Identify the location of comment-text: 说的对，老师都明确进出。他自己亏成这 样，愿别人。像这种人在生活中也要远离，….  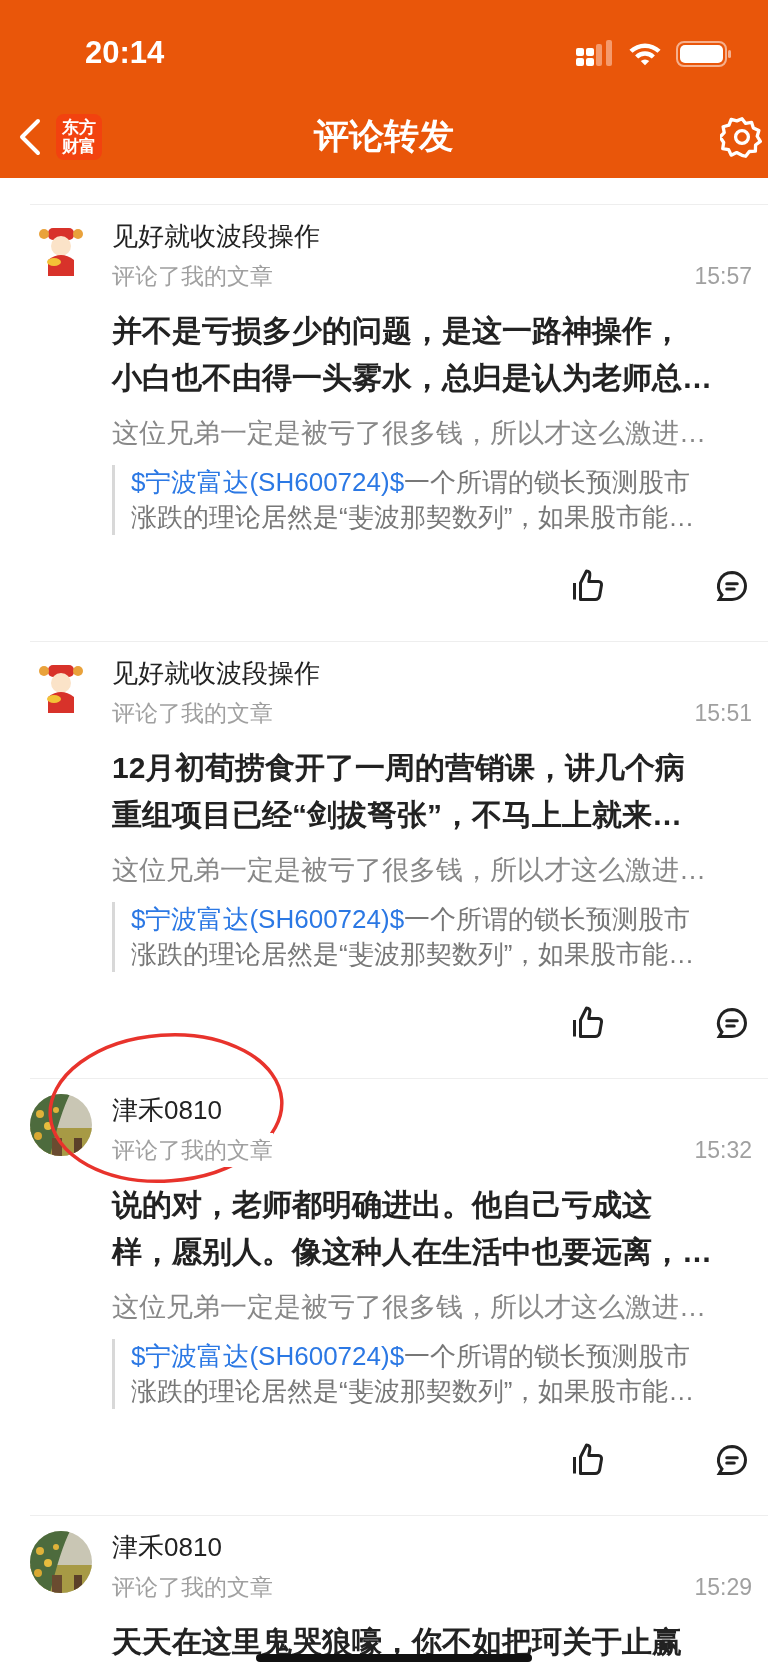
(432, 1228).